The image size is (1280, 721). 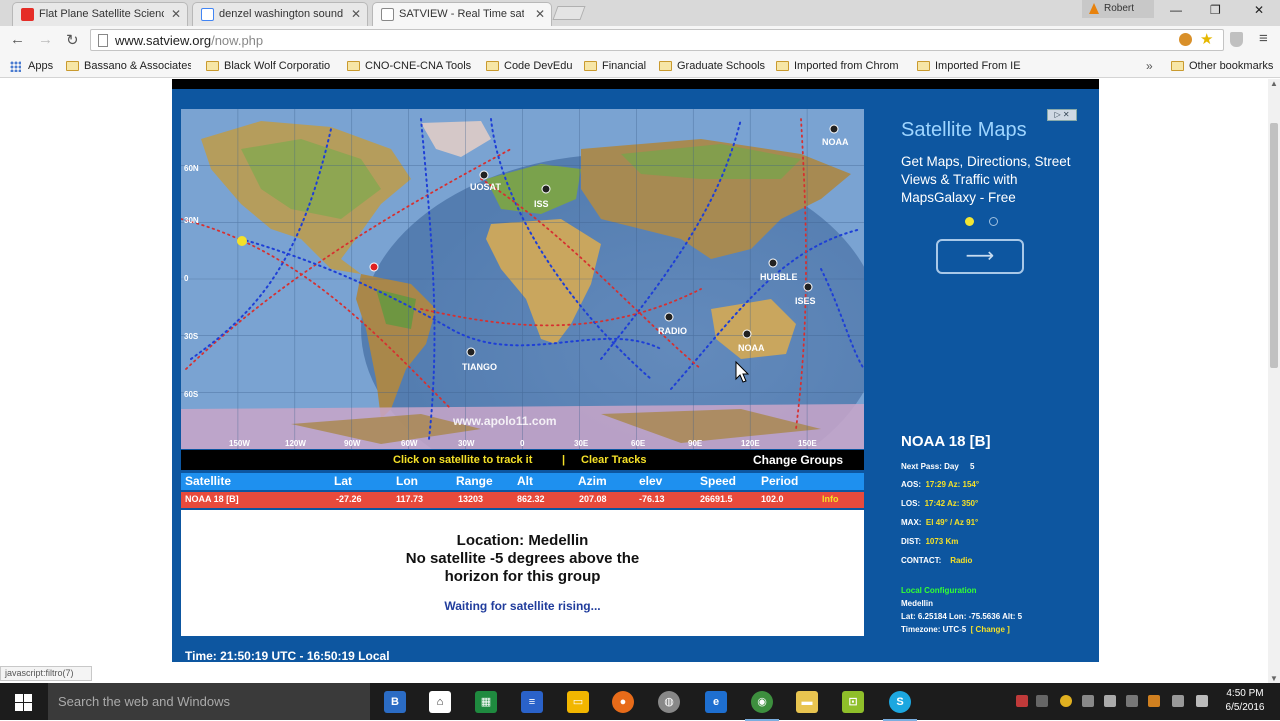 What do you see at coordinates (980, 256) in the screenshot?
I see `ad-arrow-button: ⟶` at bounding box center [980, 256].